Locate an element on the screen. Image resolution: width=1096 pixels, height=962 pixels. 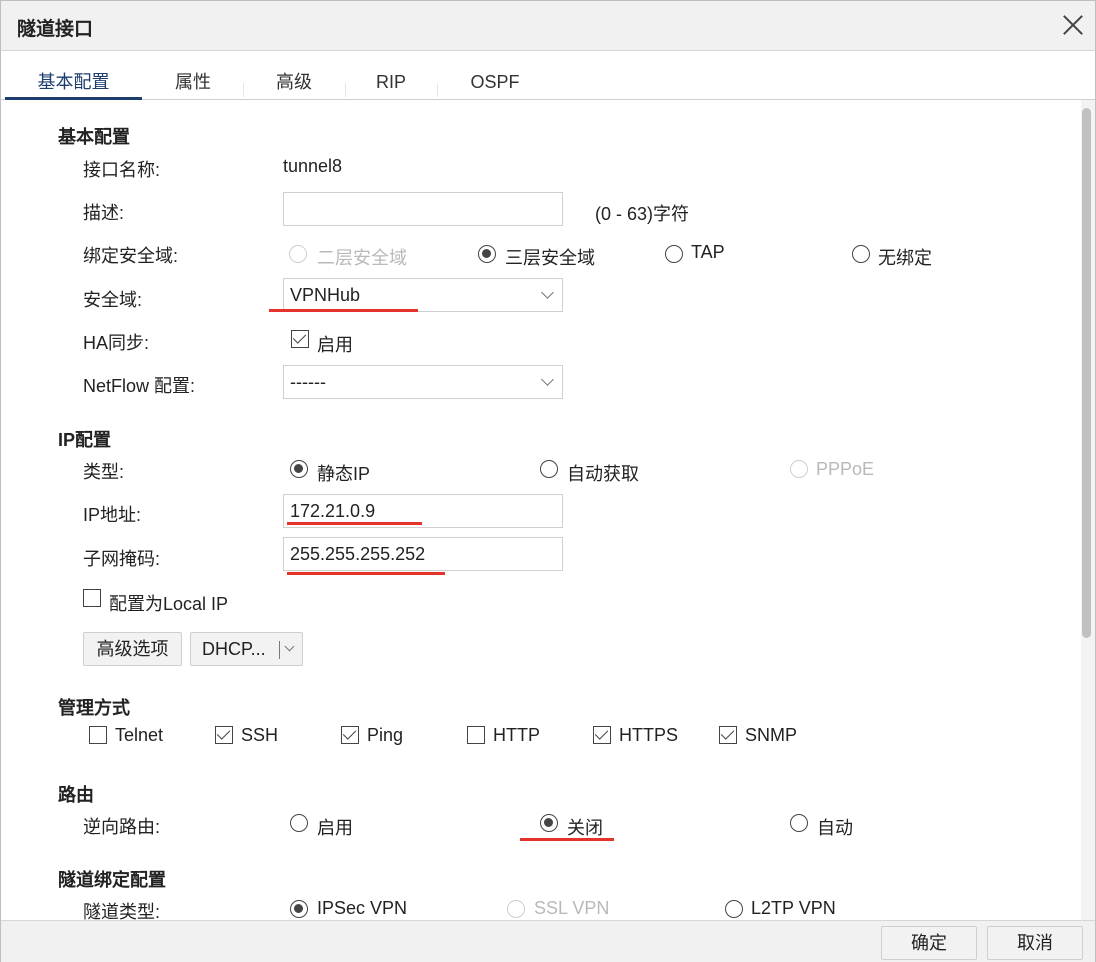
section-basic-config: 基本配置 is located at coordinates (94, 137).